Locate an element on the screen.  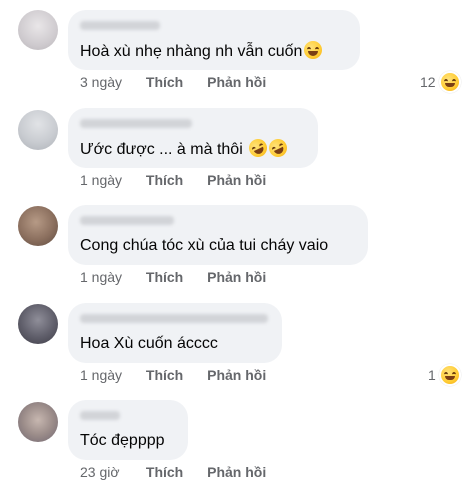
timestamp: 23 giờ is located at coordinates (111, 472).